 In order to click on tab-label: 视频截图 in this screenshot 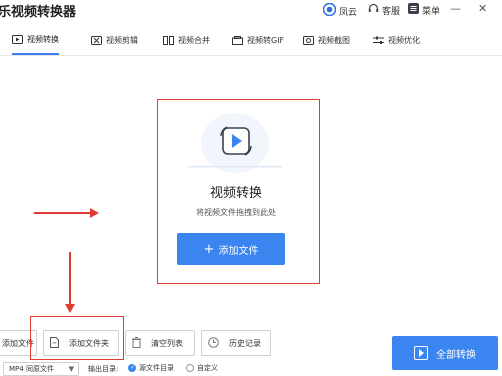, I will do `click(334, 40)`.